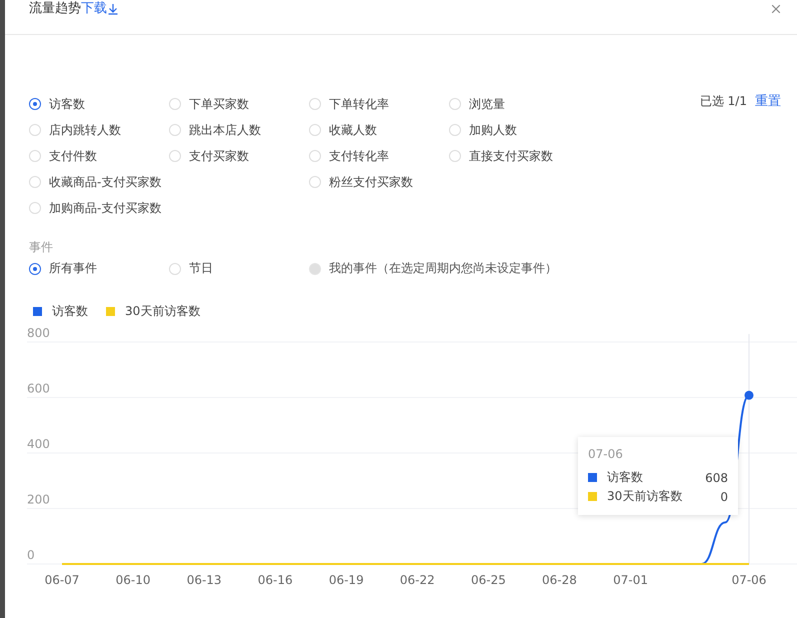  What do you see at coordinates (379, 104) in the screenshot?
I see `metric-radio: 下单转化率` at bounding box center [379, 104].